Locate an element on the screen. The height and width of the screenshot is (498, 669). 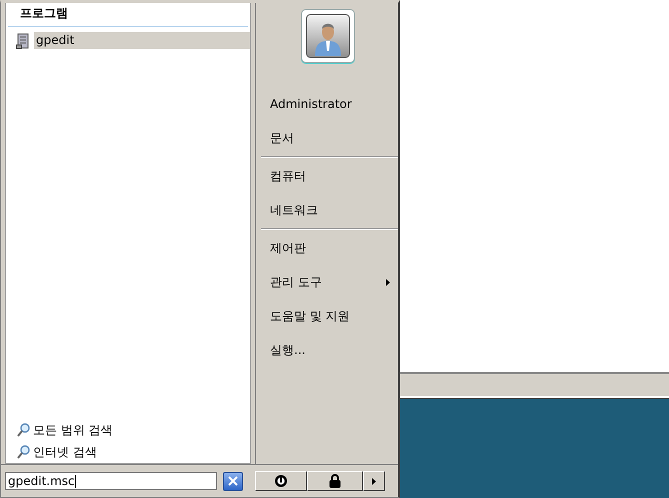
menu-item: Administrator is located at coordinates (328, 104).